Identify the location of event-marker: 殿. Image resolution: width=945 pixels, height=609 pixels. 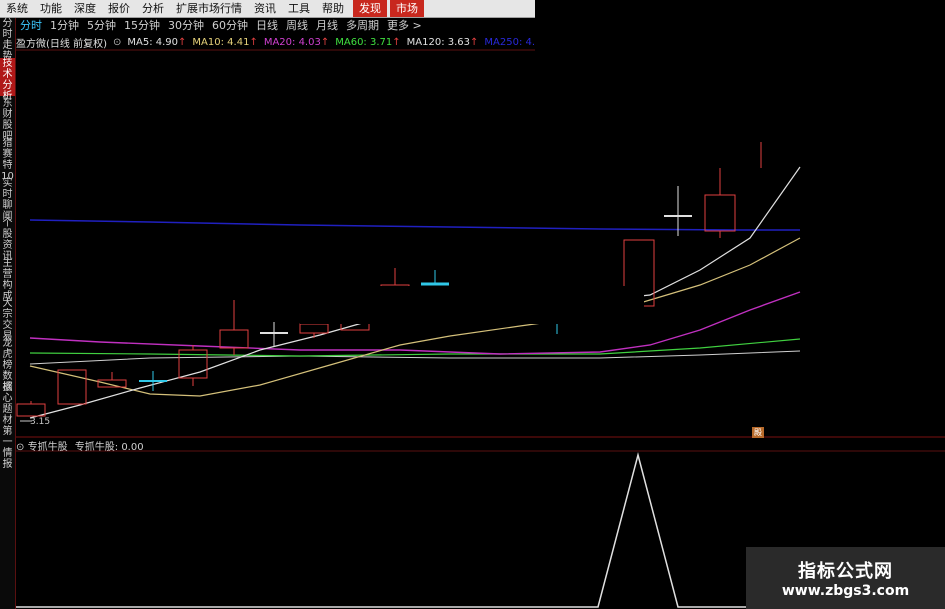
(758, 432).